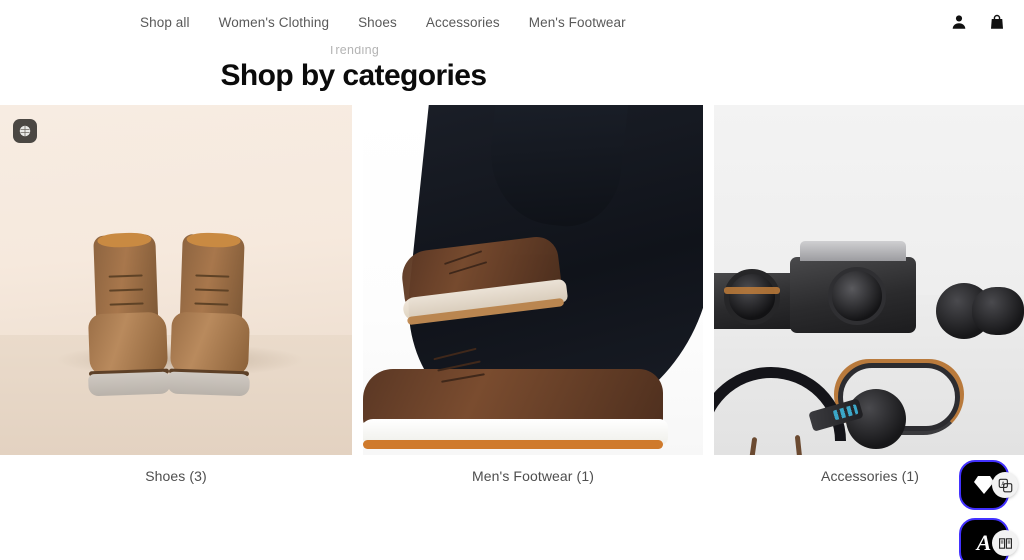 The image size is (1024, 560). Describe the element at coordinates (853, 287) in the screenshot. I see `mirrorless-camera` at that location.